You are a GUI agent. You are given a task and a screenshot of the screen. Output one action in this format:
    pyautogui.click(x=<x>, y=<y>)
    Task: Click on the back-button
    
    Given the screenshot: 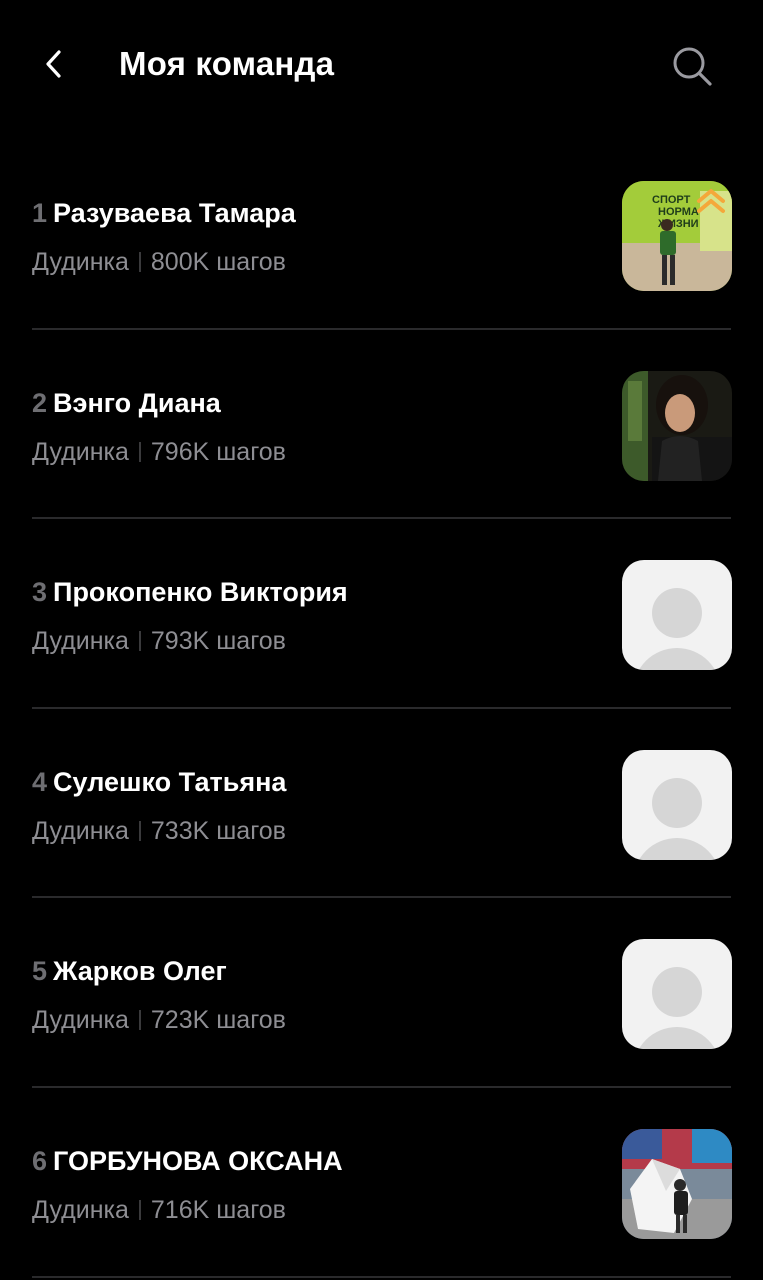 What is the action you would take?
    pyautogui.click(x=54, y=64)
    